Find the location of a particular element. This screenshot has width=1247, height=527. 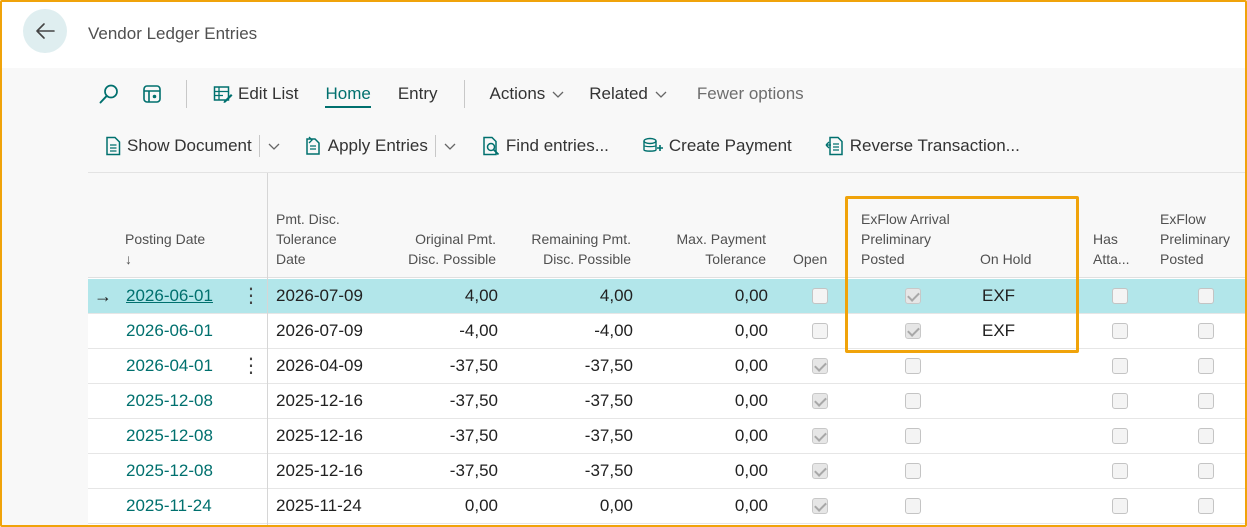

related-menu-label: Related is located at coordinates (618, 93).